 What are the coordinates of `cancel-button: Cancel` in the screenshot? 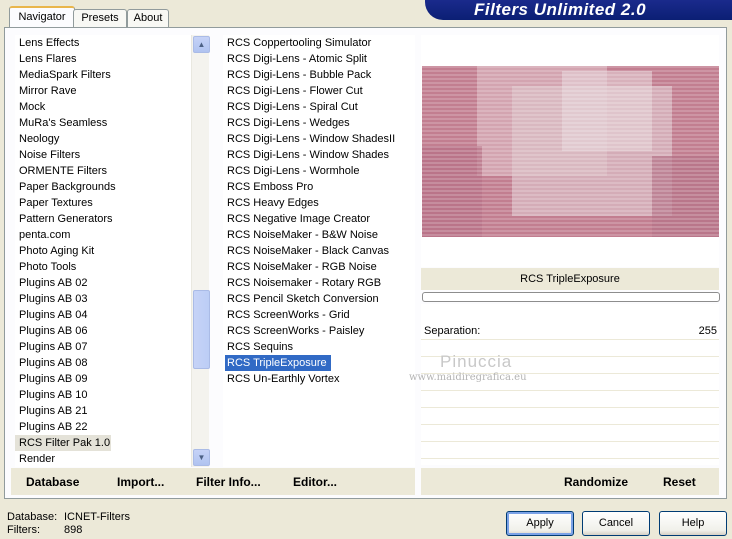 It's located at (616, 523).